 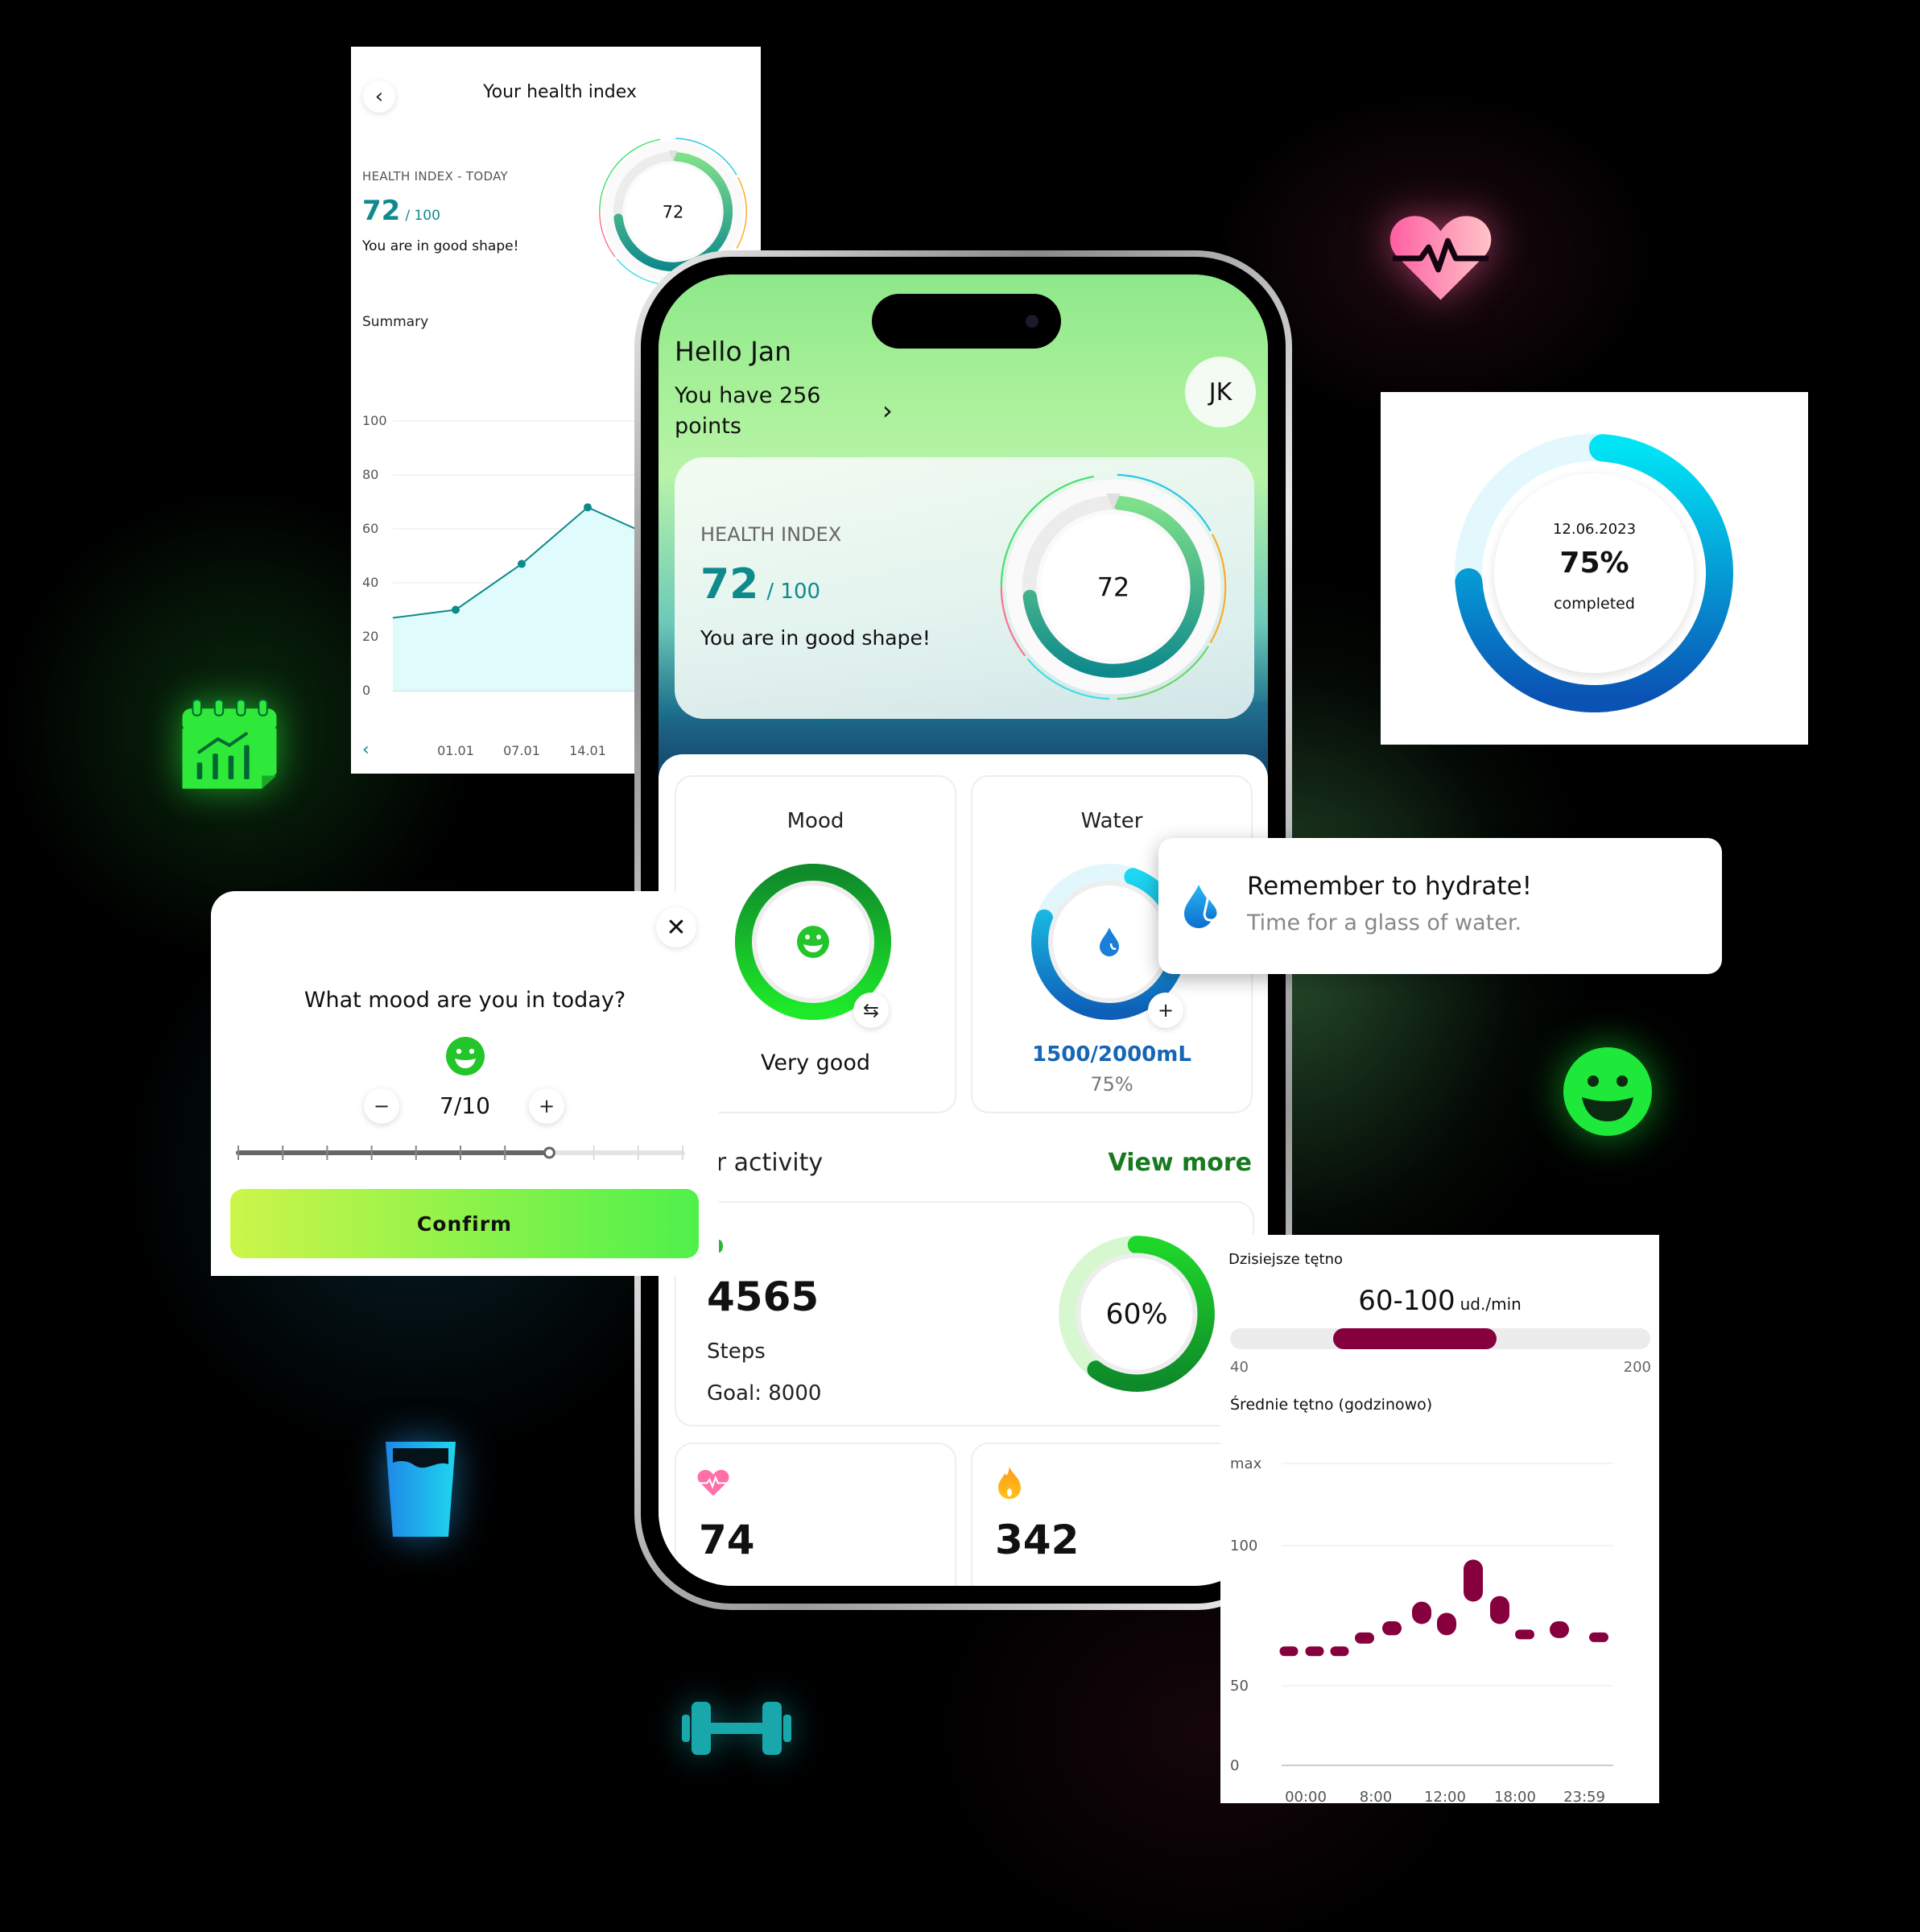 I want to click on flame-icon, so click(x=1009, y=1483).